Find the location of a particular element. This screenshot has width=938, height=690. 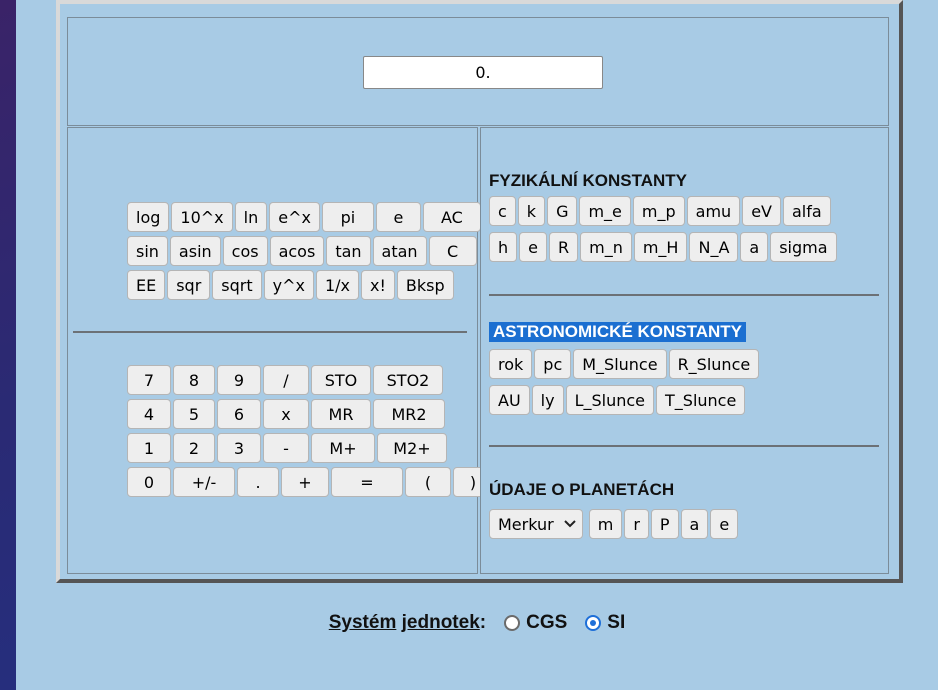

unit-system-selector: Systém jednotek: CGS SI is located at coordinates (477, 623).